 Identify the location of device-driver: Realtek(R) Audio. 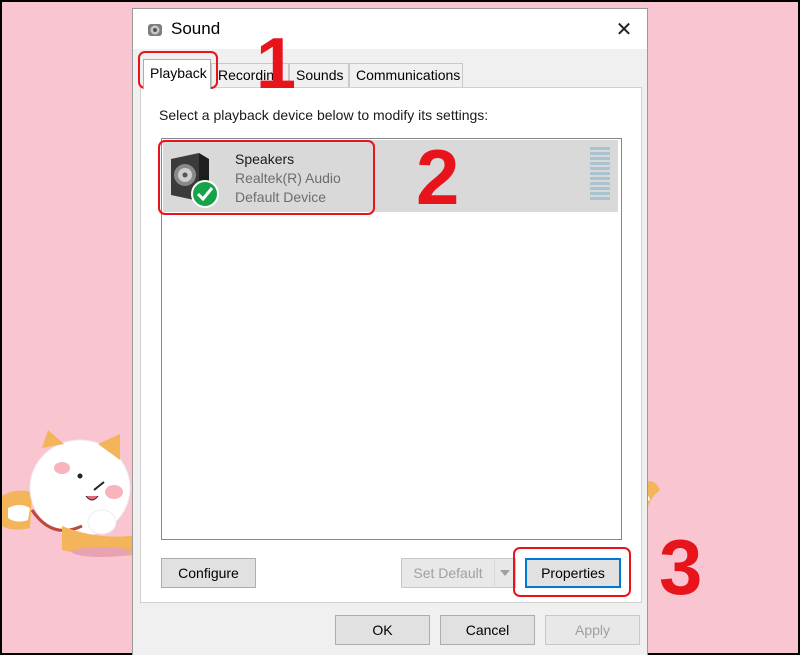
(288, 178).